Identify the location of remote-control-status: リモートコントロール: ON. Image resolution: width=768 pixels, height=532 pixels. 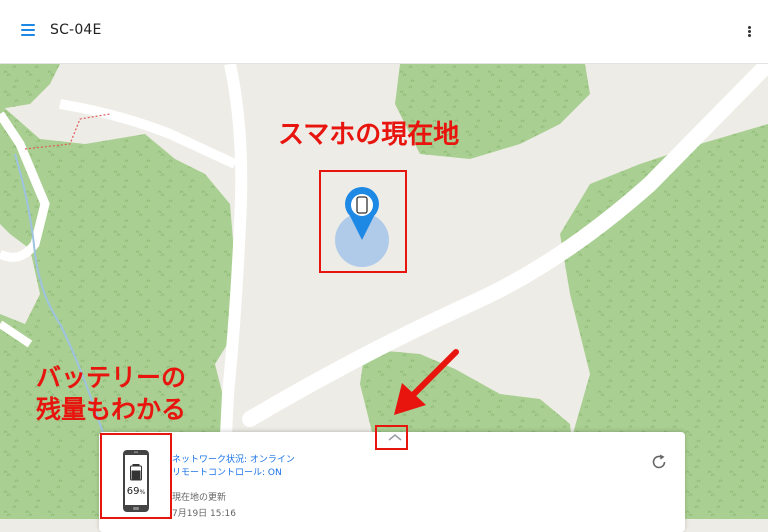
(227, 473).